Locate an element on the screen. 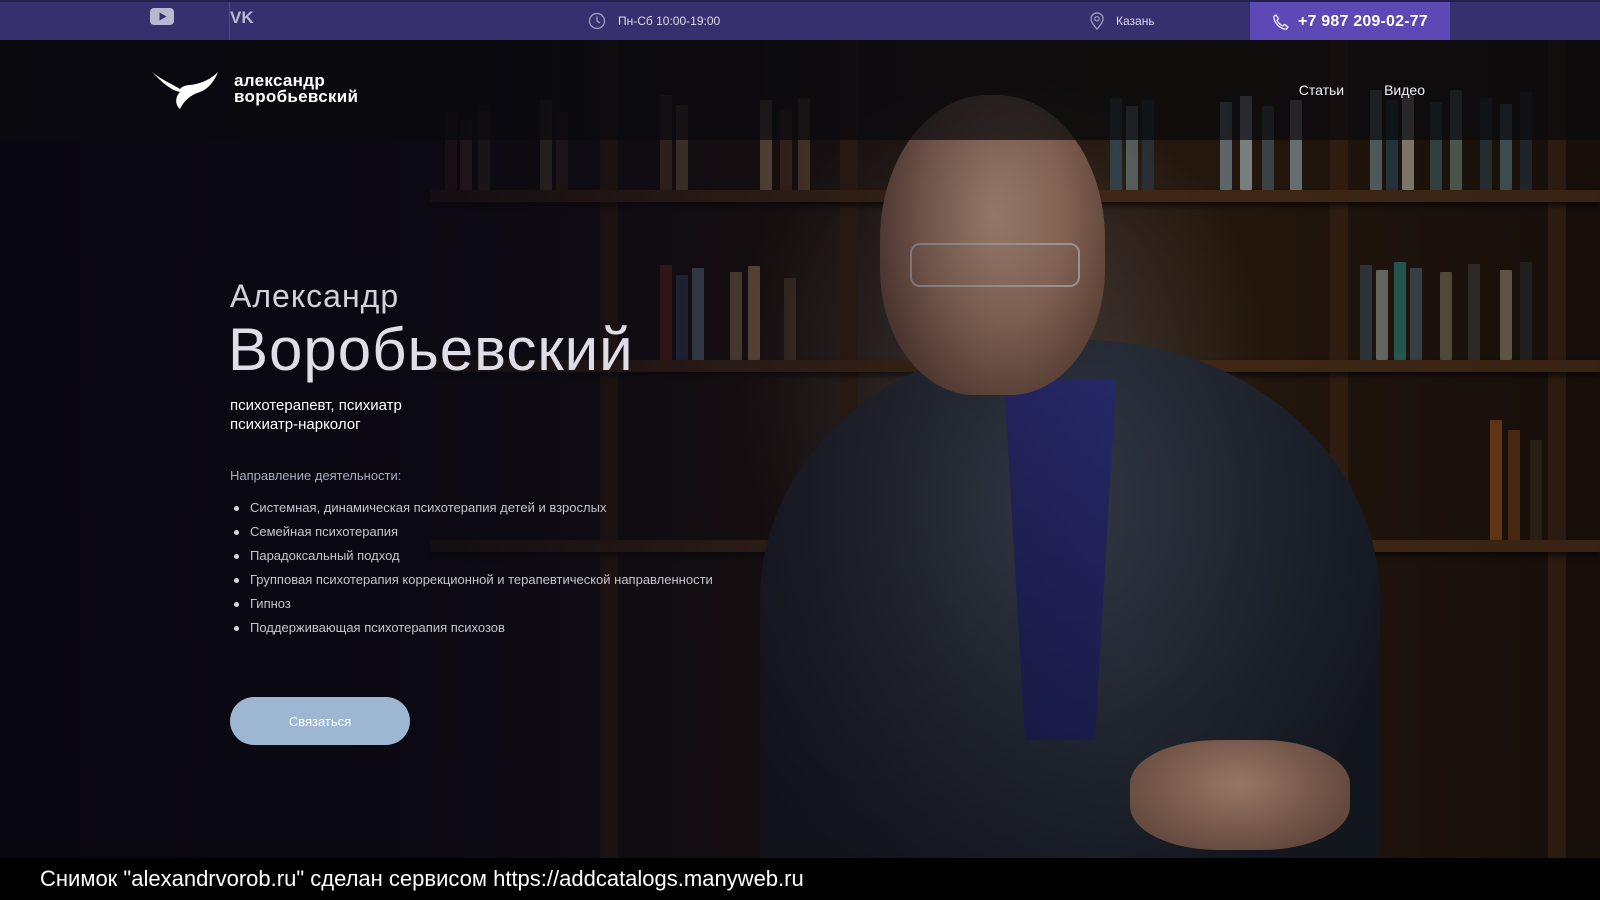  site-logo: александр воробьевский is located at coordinates (254, 89).